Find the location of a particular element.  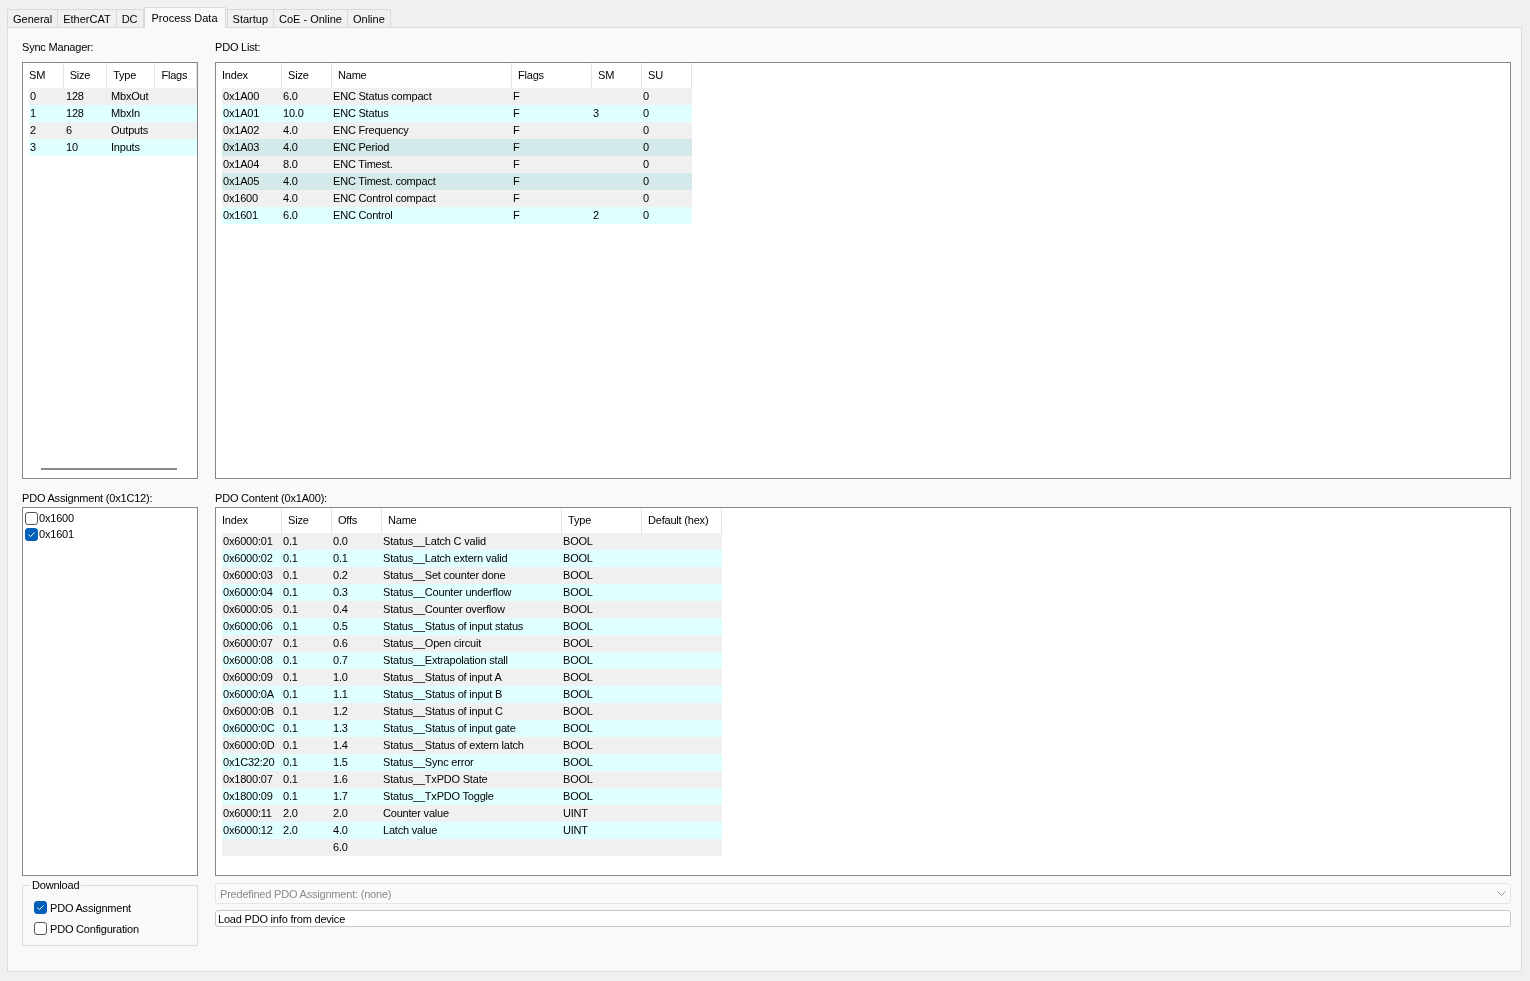

table-cell-text: 2 is located at coordinates (596, 215).